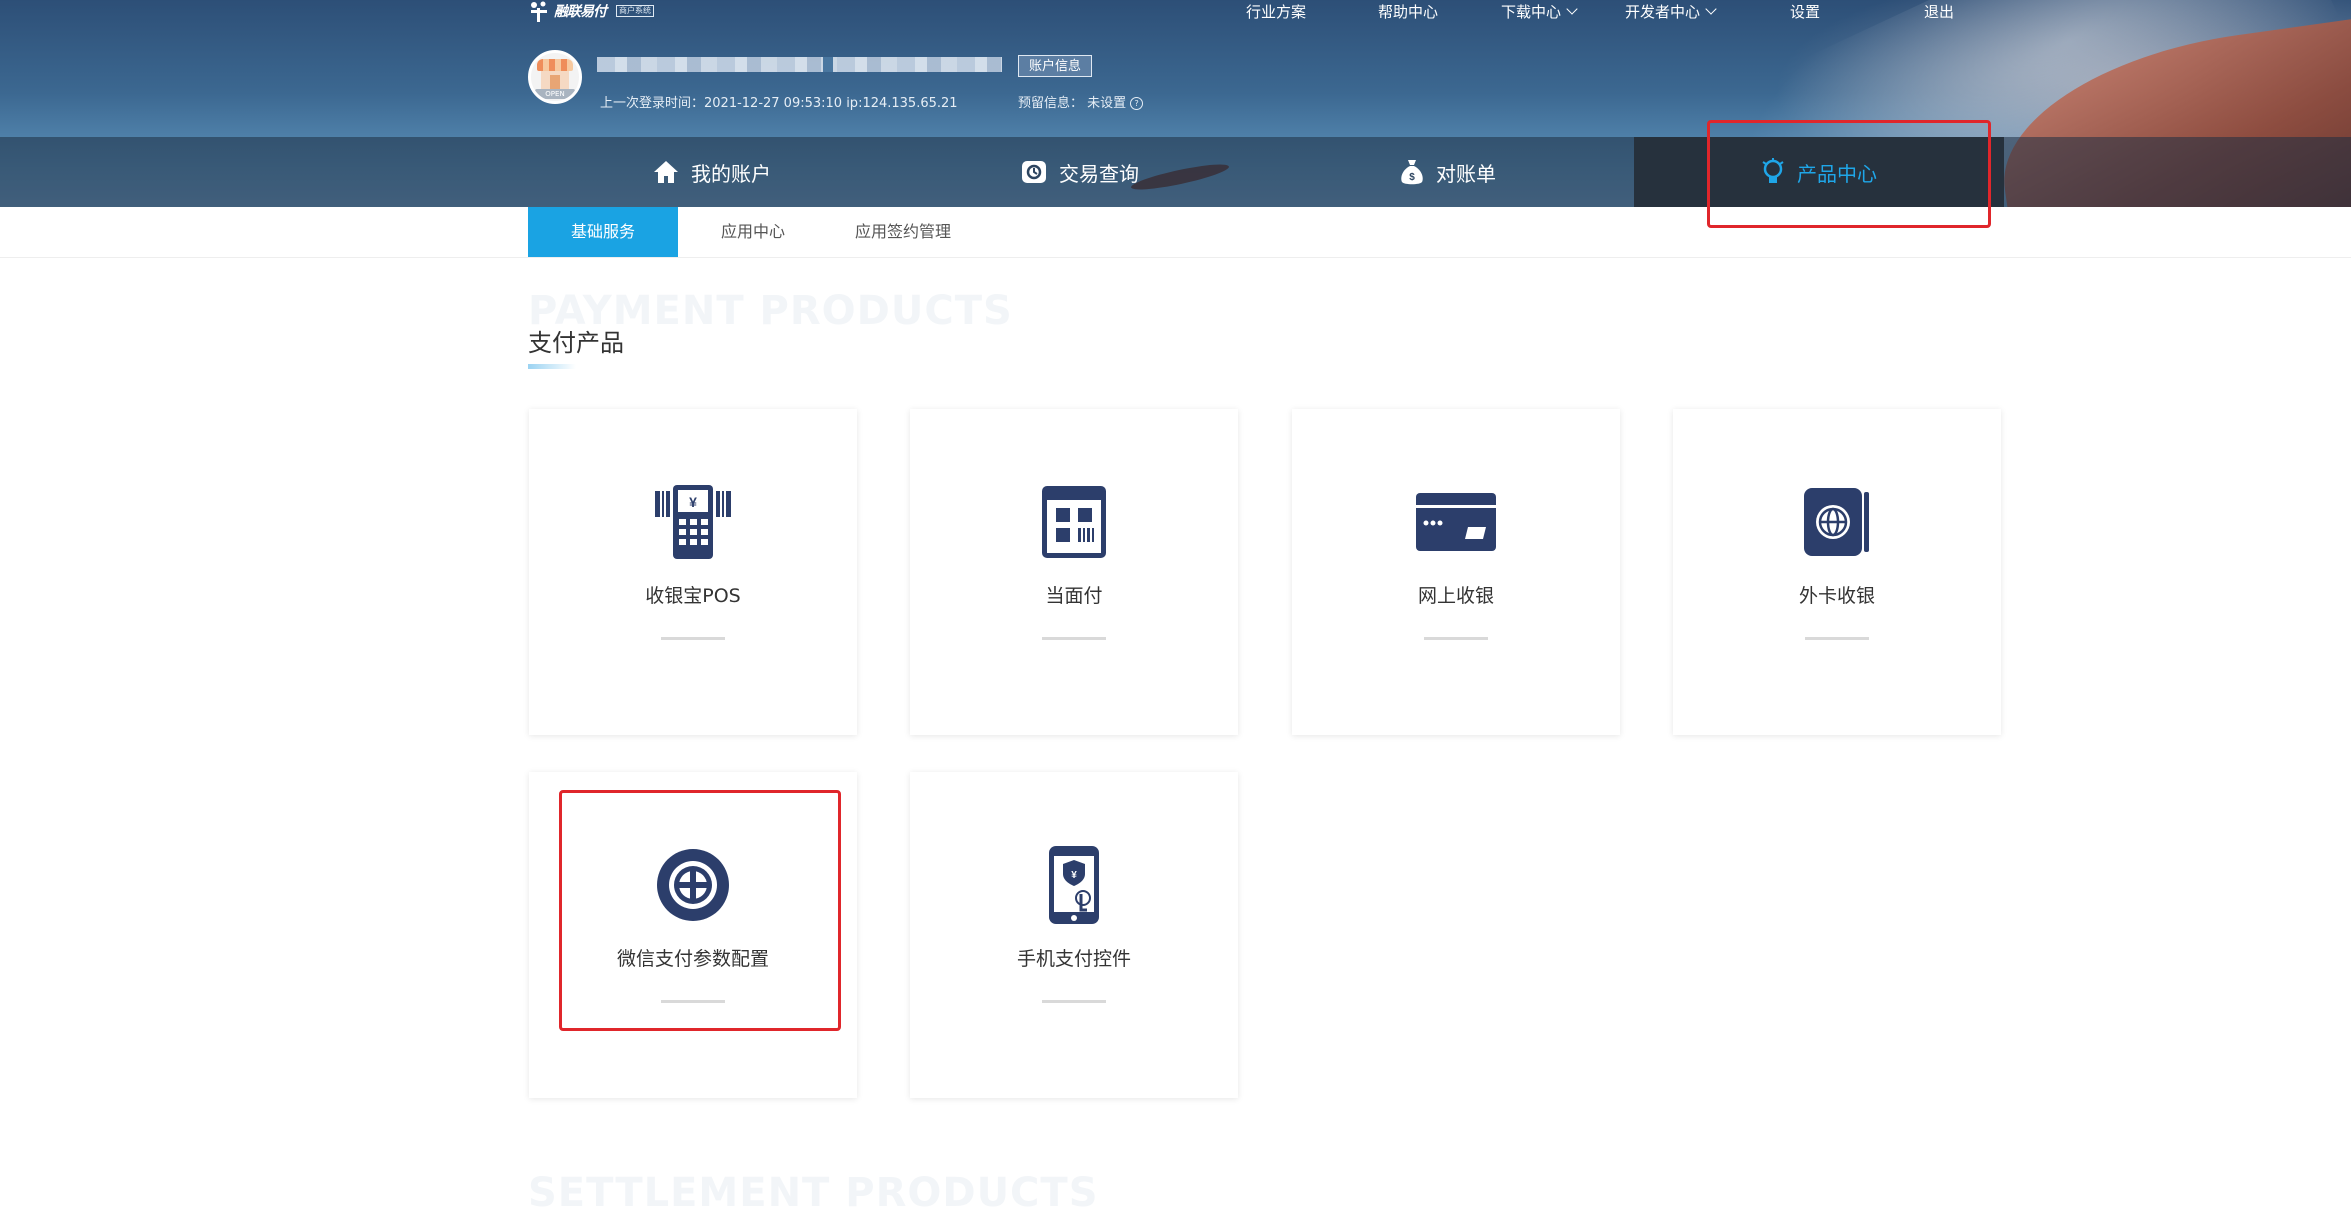 This screenshot has width=2351, height=1216. Describe the element at coordinates (1137, 103) in the screenshot. I see `help-icon: ?` at that location.